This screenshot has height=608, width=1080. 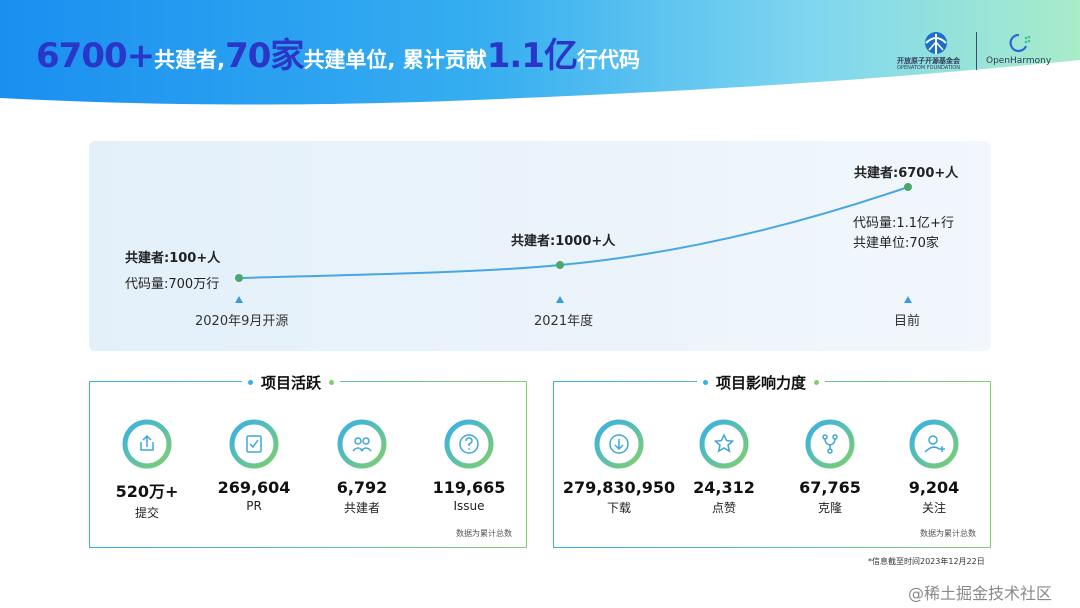 I want to click on milestone-2021-date: 2021年度, so click(x=564, y=321).